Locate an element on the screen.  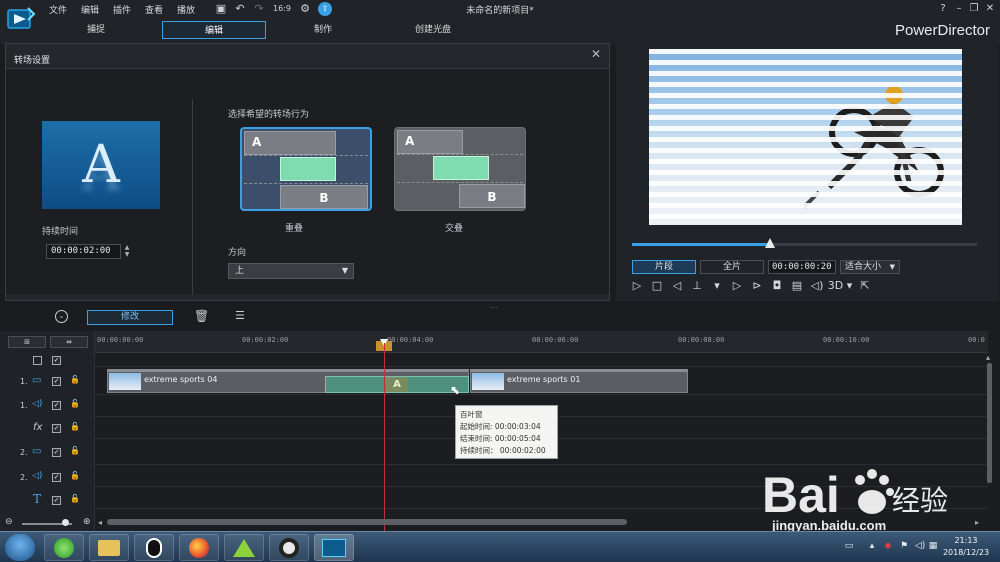
qq-app is located at coordinates (154, 547).